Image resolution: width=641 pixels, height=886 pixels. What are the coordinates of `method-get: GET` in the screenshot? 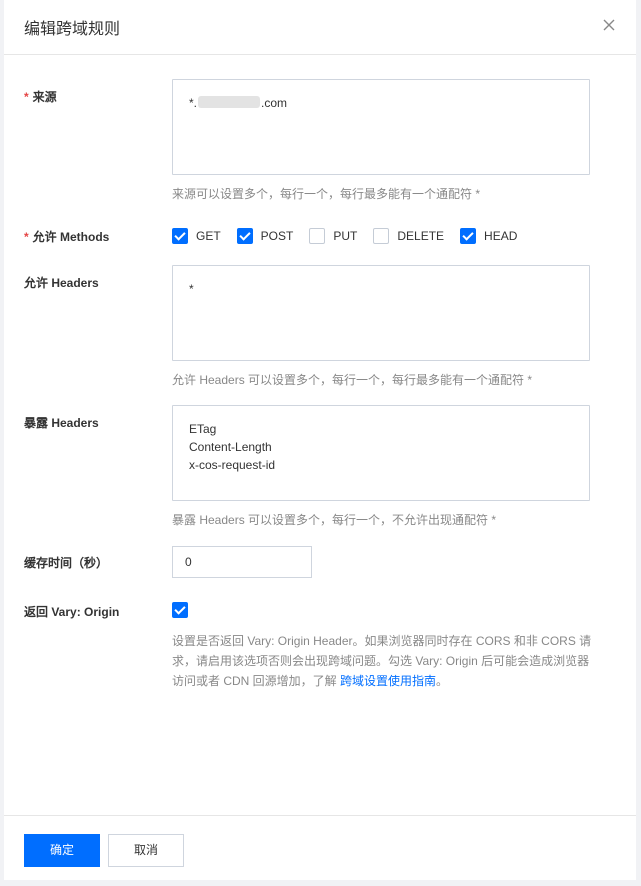 It's located at (196, 236).